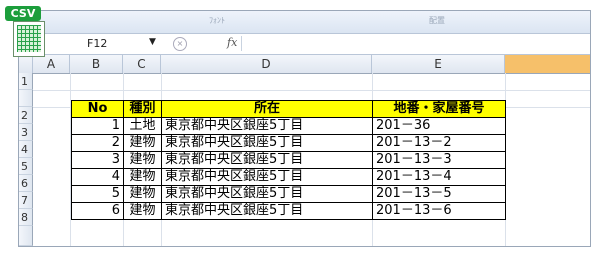 The height and width of the screenshot is (261, 613). I want to click on grid-icon, so click(29, 38).